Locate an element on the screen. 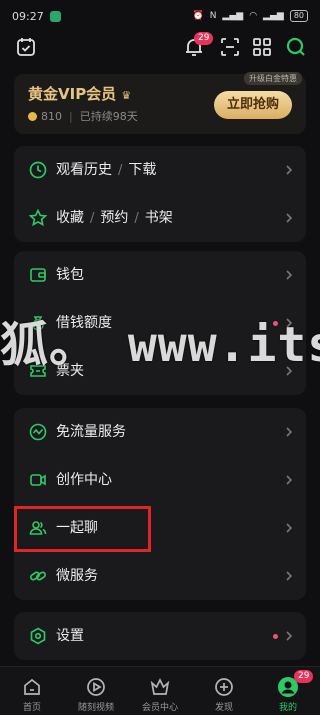 The image size is (320, 715). buy-now-button: 立即抢购 is located at coordinates (253, 105).